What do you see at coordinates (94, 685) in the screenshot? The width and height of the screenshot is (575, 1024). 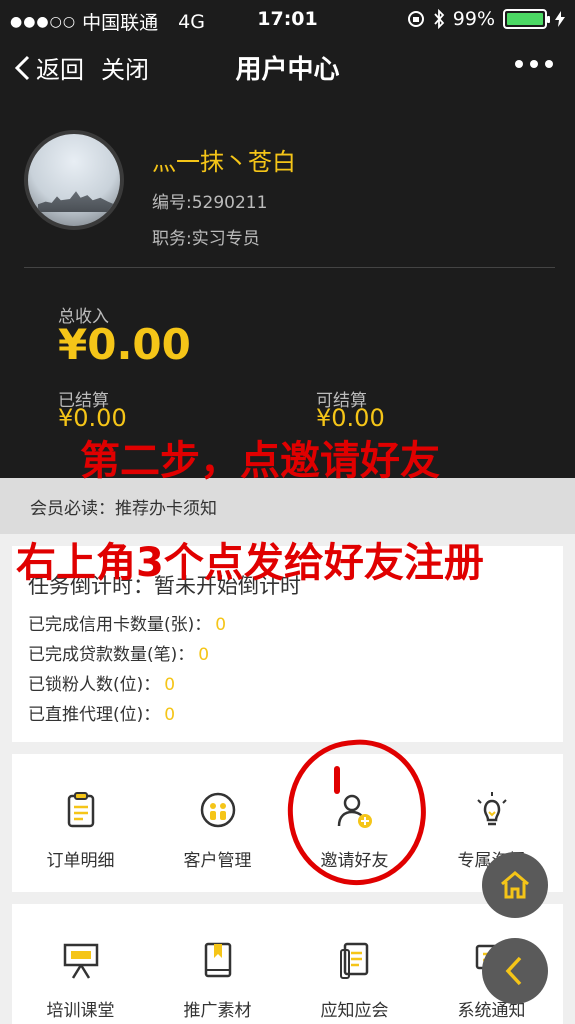 I see `task-row-label: 已锁粉人数(位)：` at bounding box center [94, 685].